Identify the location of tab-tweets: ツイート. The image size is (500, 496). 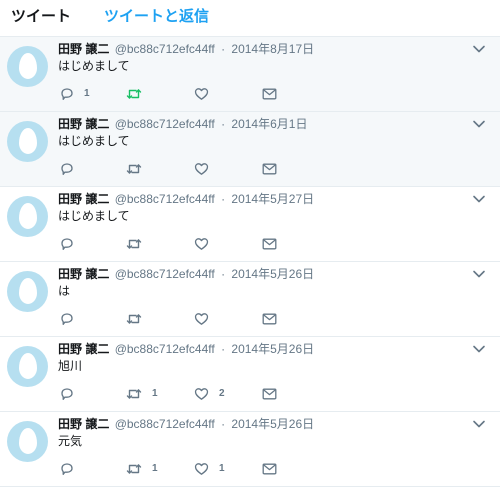
(41, 22).